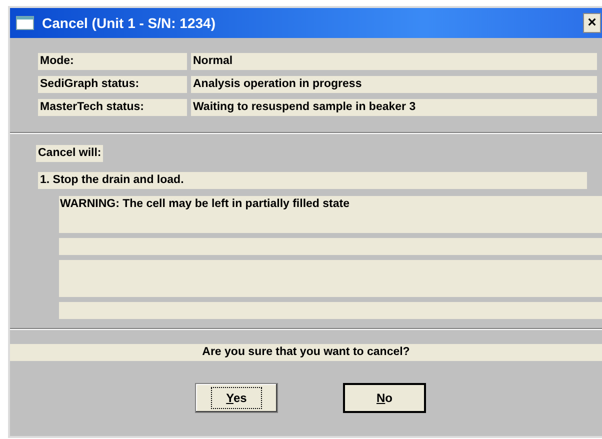 The height and width of the screenshot is (439, 602). What do you see at coordinates (112, 107) in the screenshot?
I see `status-label: MasterTech status:` at bounding box center [112, 107].